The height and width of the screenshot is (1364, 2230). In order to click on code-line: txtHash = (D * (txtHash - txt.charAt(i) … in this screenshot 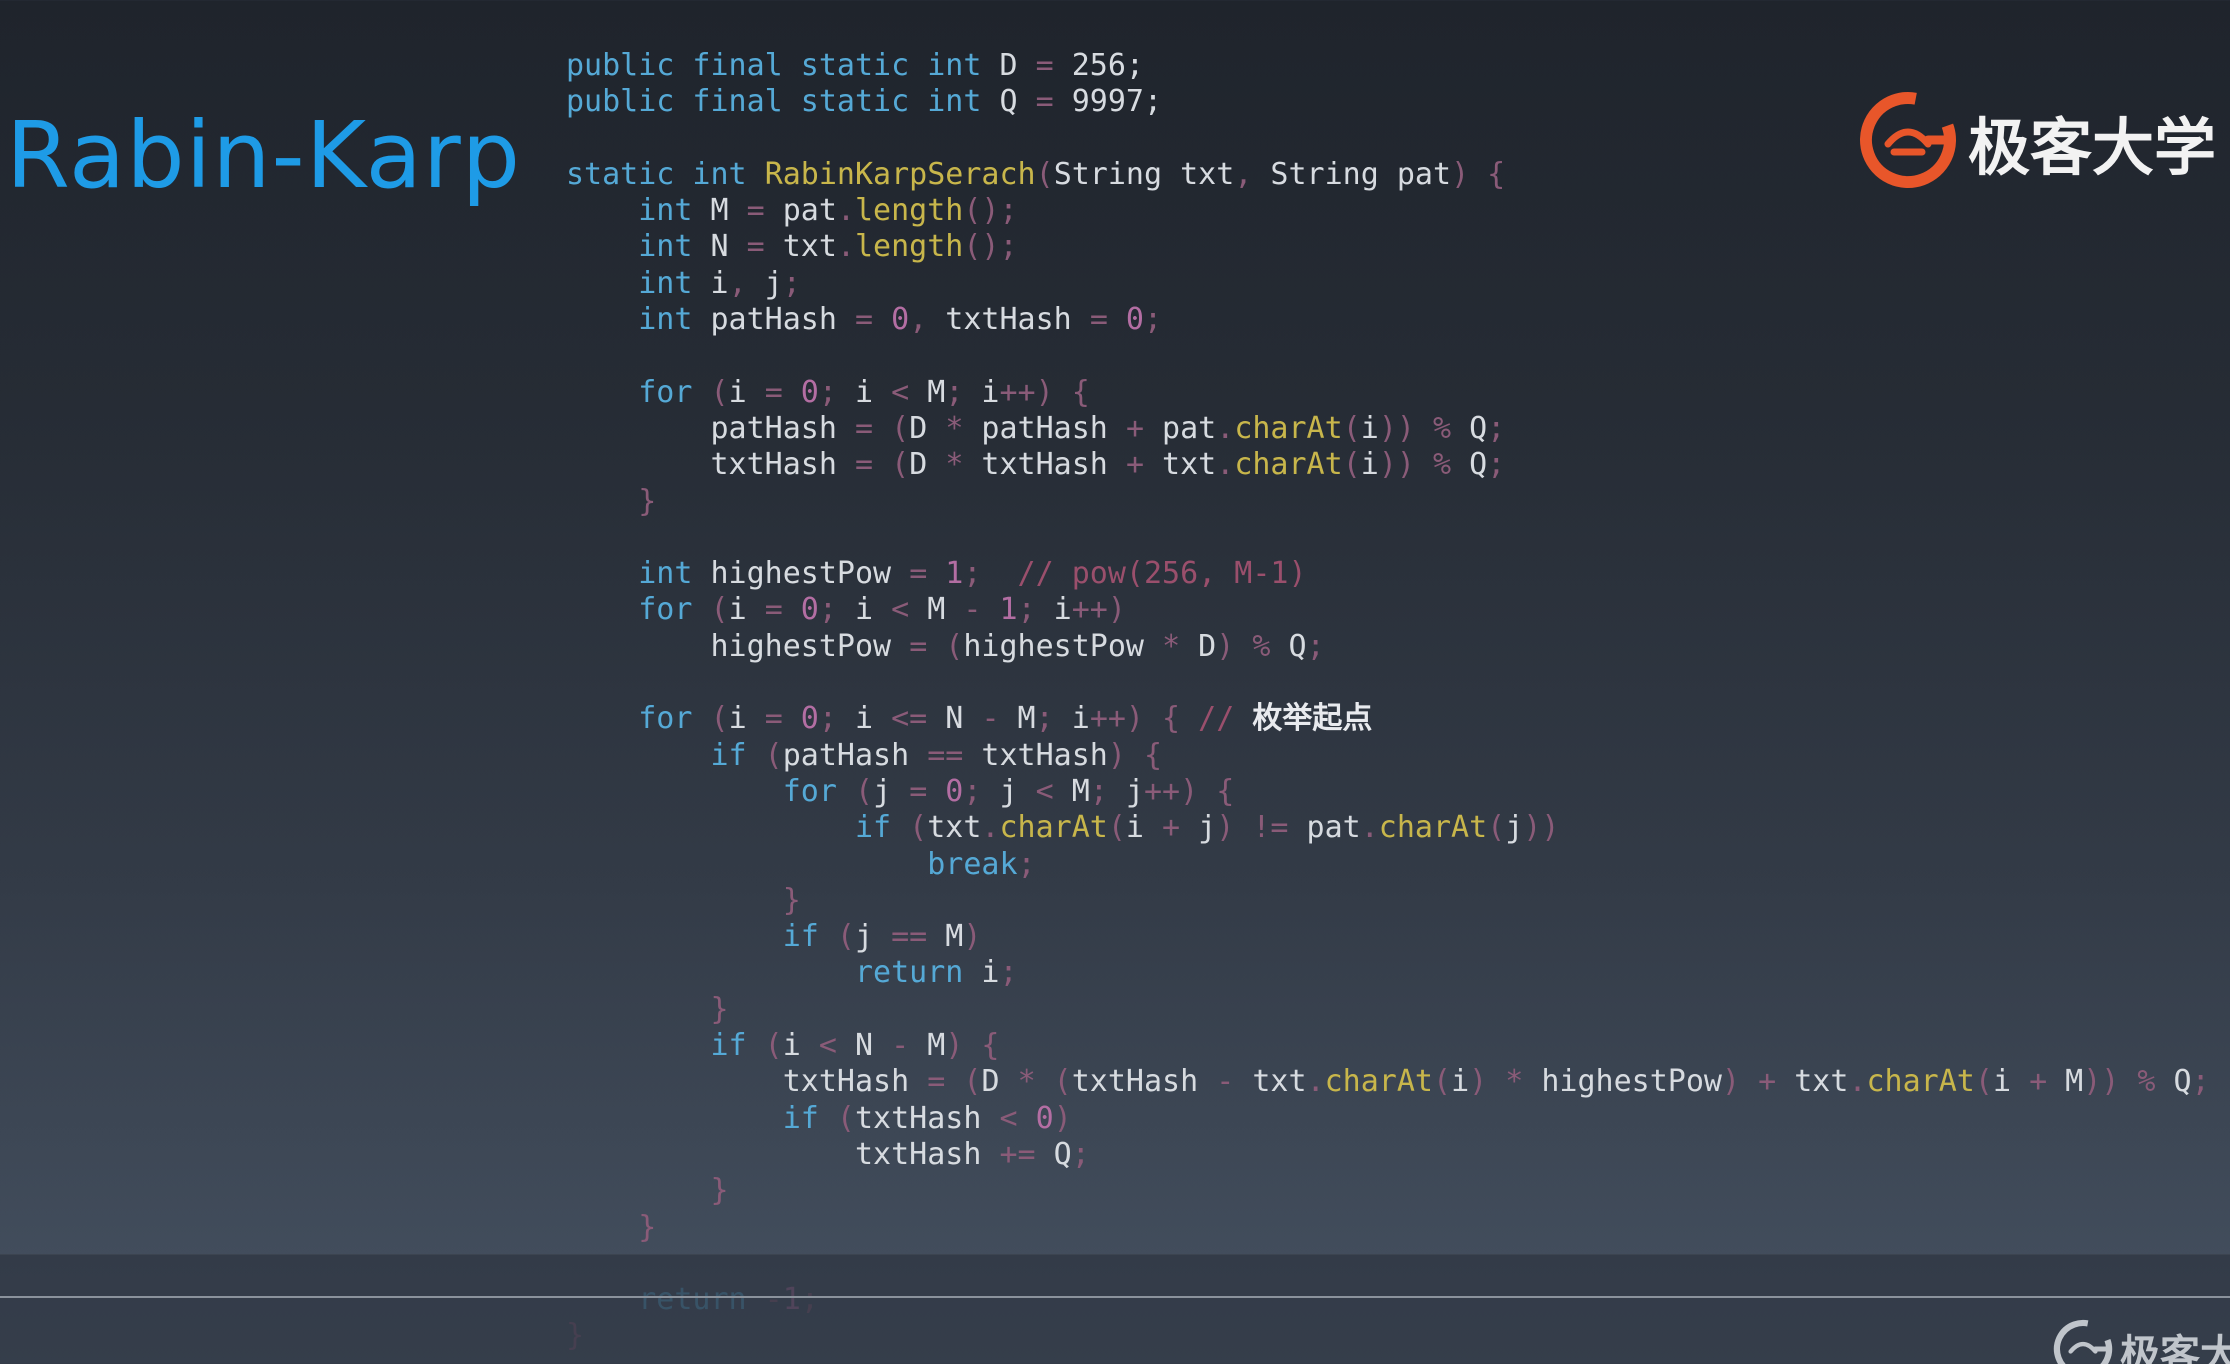, I will do `click(1388, 1082)`.